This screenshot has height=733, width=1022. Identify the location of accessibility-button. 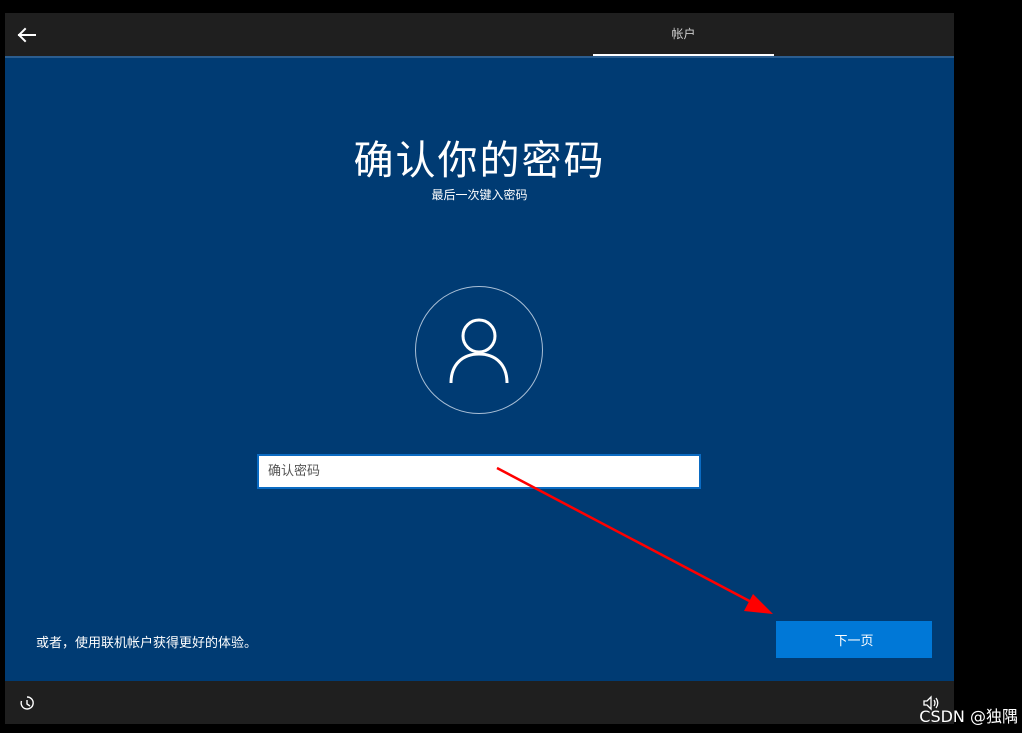
(27, 703).